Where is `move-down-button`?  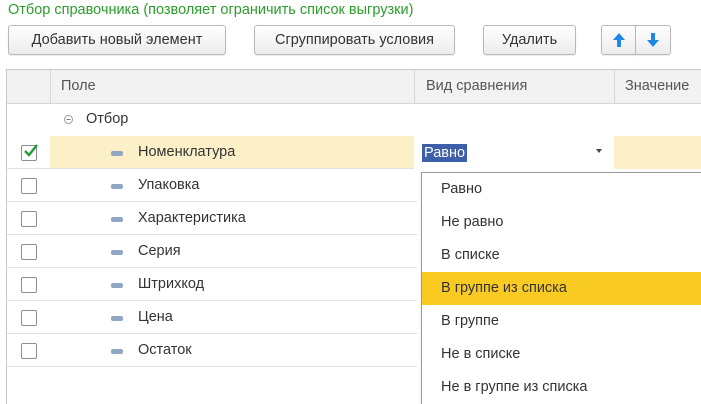
move-down-button is located at coordinates (653, 40).